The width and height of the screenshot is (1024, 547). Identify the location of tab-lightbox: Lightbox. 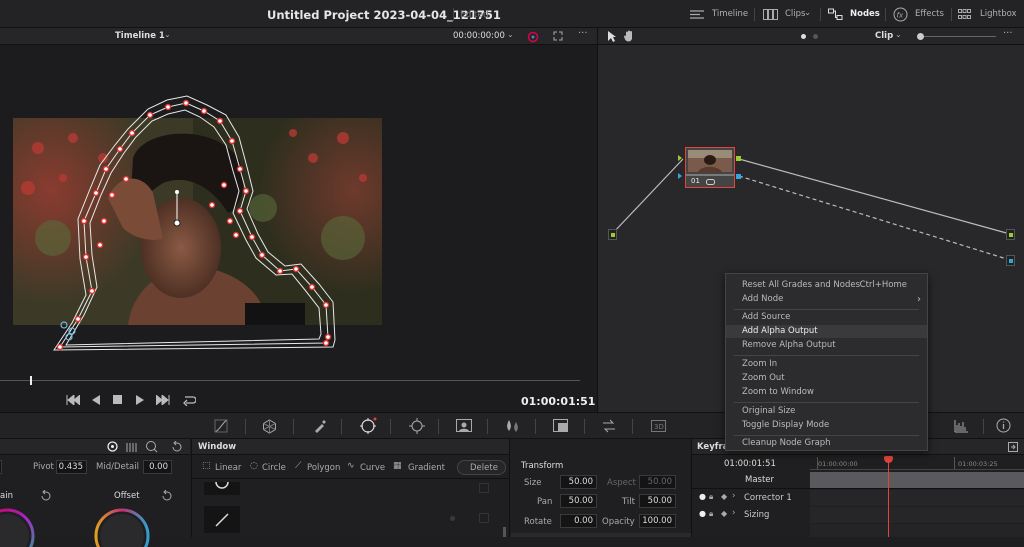
(989, 15).